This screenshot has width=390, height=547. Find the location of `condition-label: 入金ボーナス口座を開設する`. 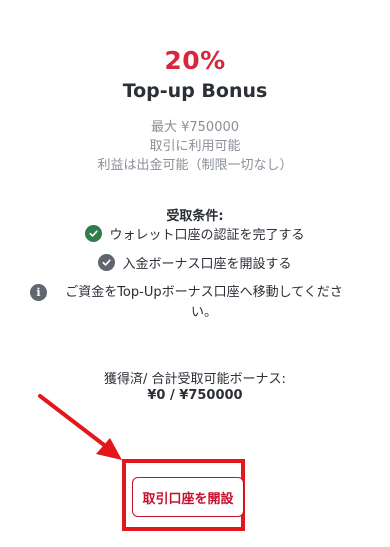

condition-label: 入金ボーナス口座を開設する is located at coordinates (207, 264).